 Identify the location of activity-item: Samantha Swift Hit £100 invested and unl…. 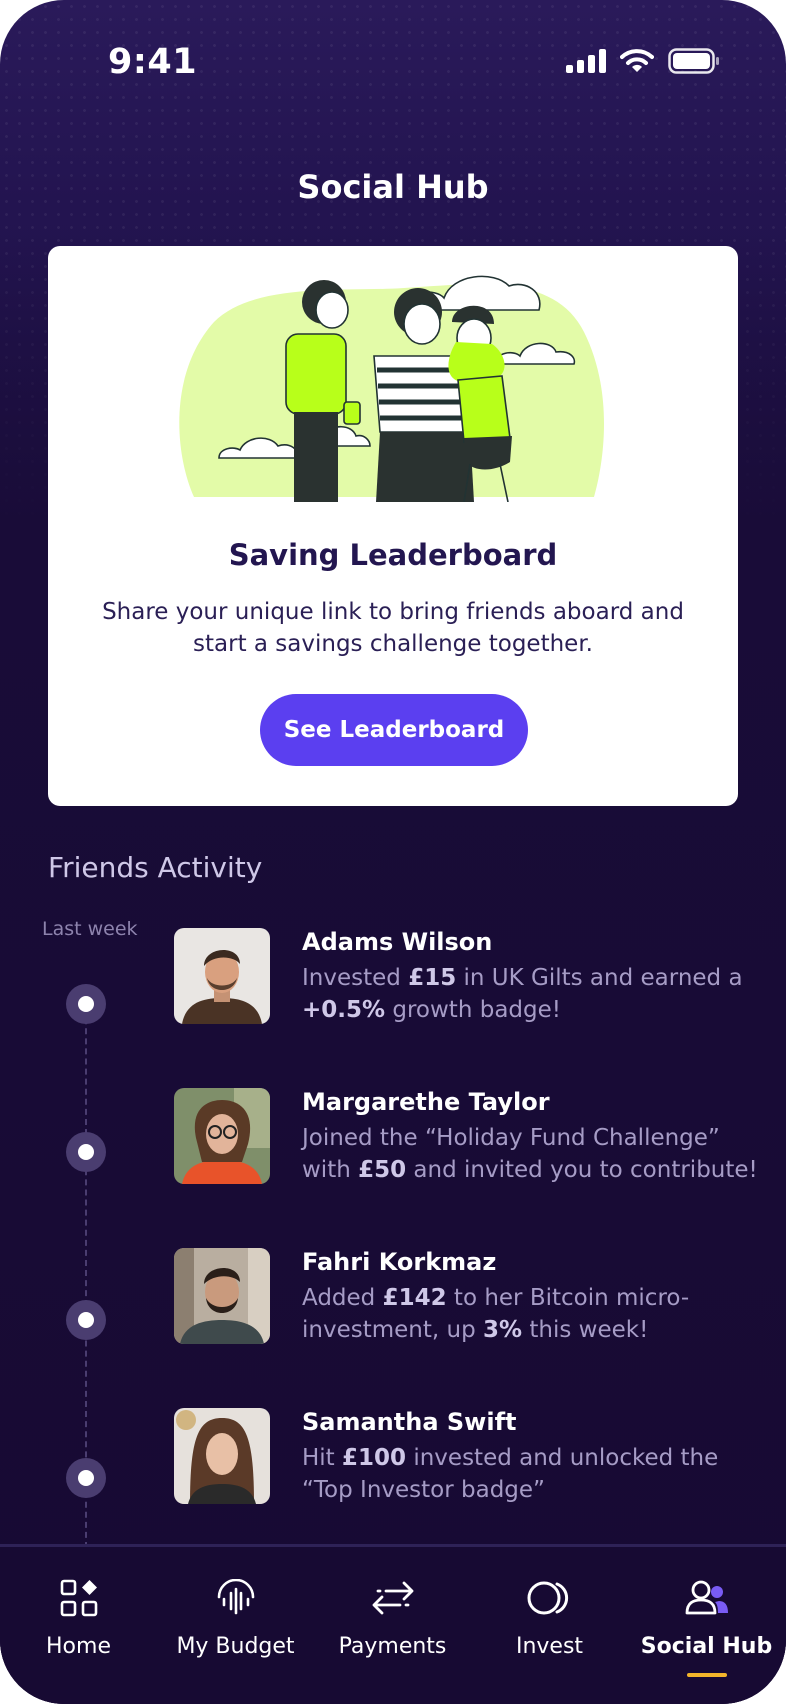
(393, 1468).